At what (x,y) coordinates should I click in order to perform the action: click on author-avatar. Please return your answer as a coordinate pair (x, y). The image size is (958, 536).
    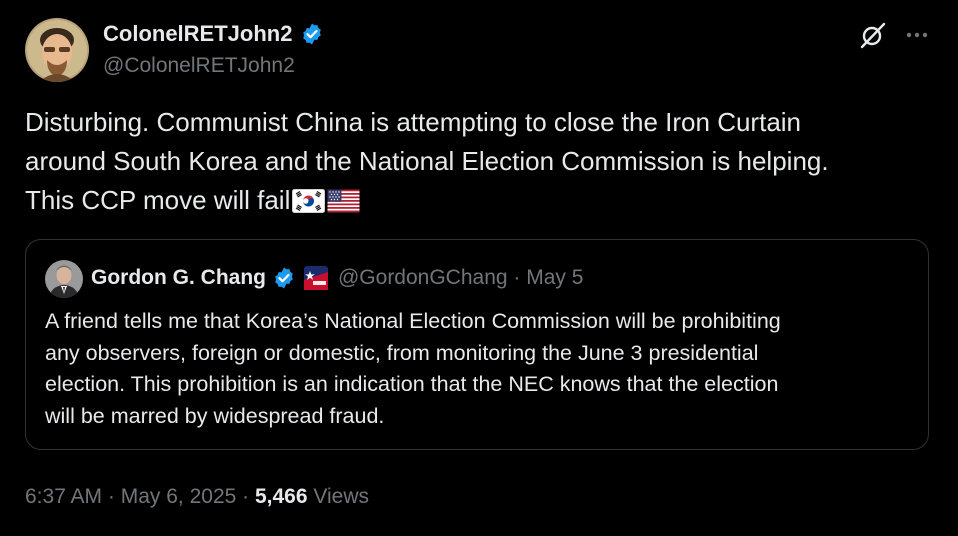
    Looking at the image, I should click on (57, 50).